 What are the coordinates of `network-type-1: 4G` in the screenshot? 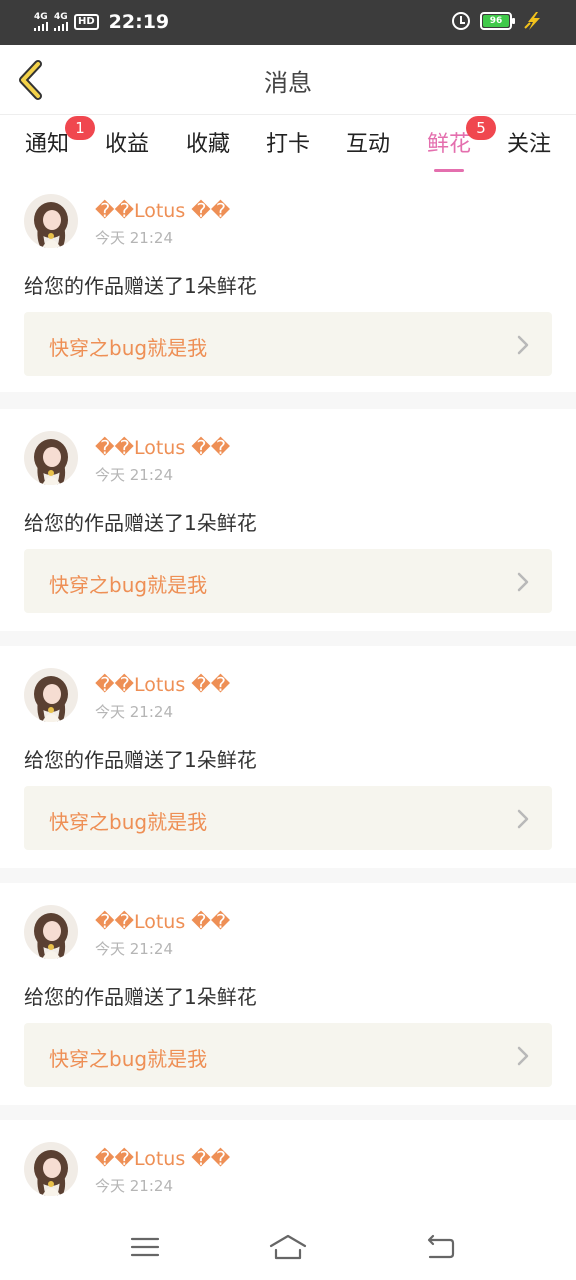 It's located at (41, 17).